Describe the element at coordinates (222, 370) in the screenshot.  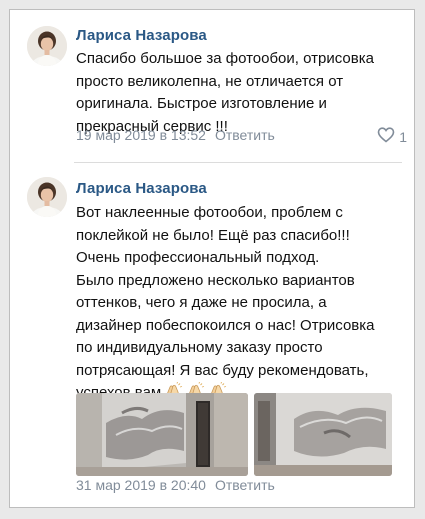
I see `comment-text-line: потрясающая! Я вас буду рекомендовать,` at that location.